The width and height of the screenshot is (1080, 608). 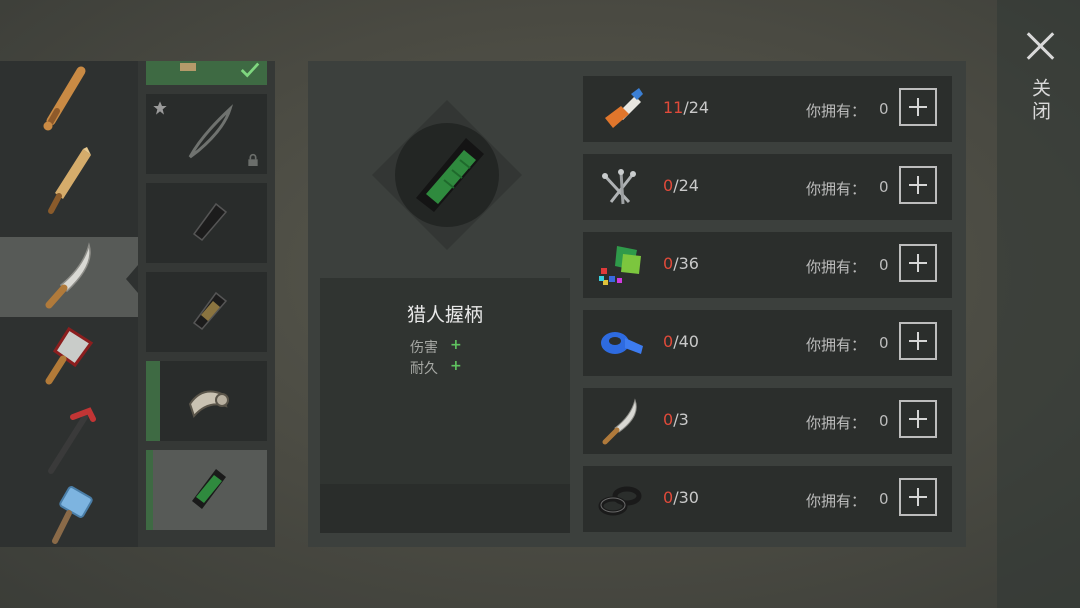 I want to click on baseball-bat-icon, so click(x=64, y=98).